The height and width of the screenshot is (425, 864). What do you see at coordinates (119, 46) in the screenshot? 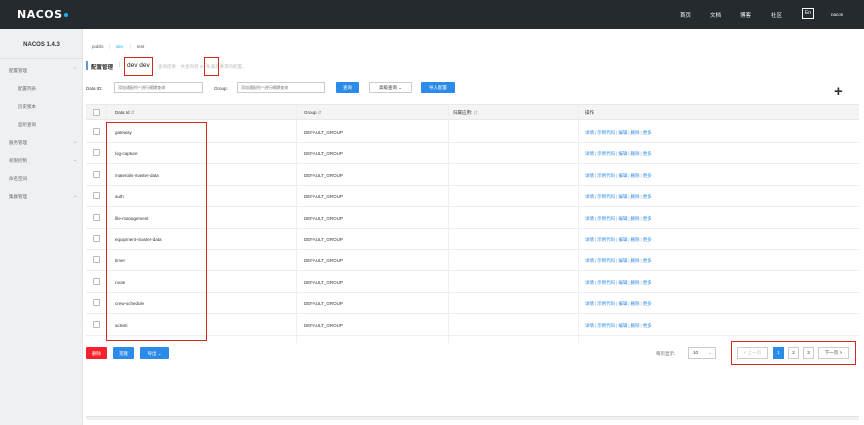
I see `namespace-tab-dev: dev` at bounding box center [119, 46].